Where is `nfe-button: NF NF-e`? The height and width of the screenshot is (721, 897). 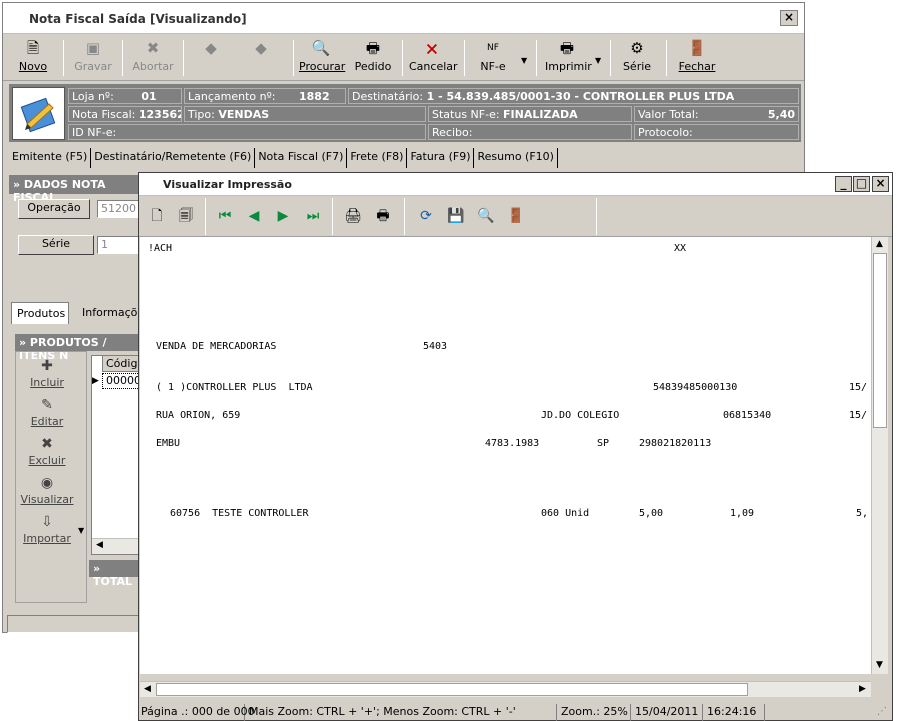
nfe-button: NF NF-e is located at coordinates (493, 58).